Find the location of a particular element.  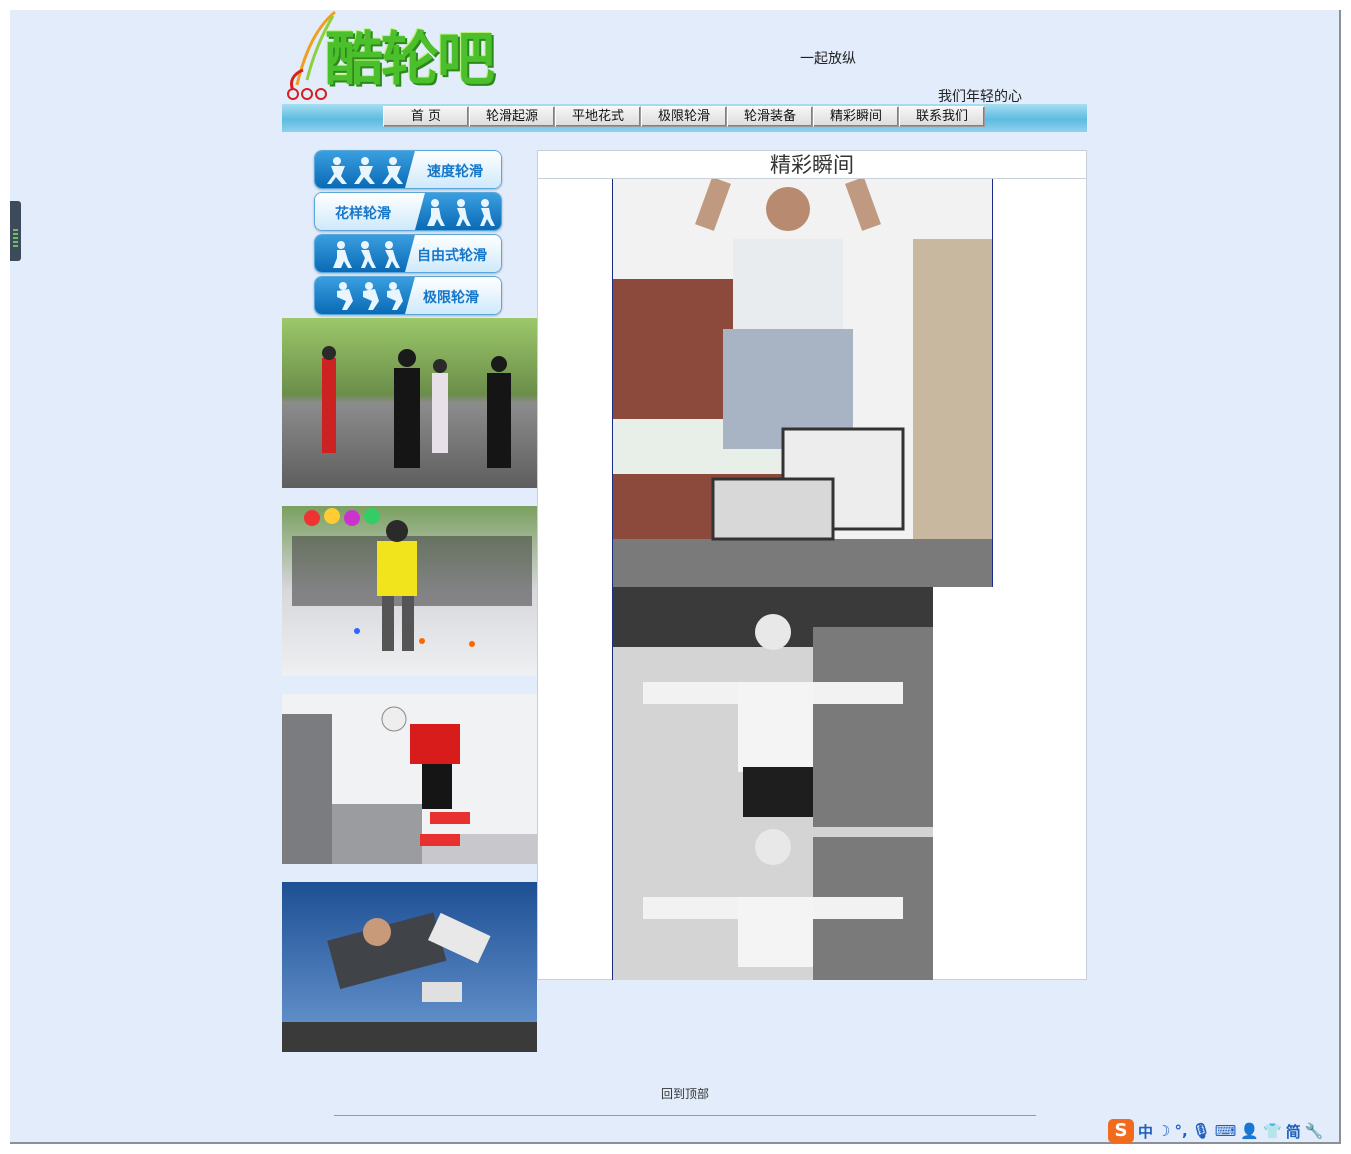

nav-highlights: 精彩瞬间 is located at coordinates (856, 116).